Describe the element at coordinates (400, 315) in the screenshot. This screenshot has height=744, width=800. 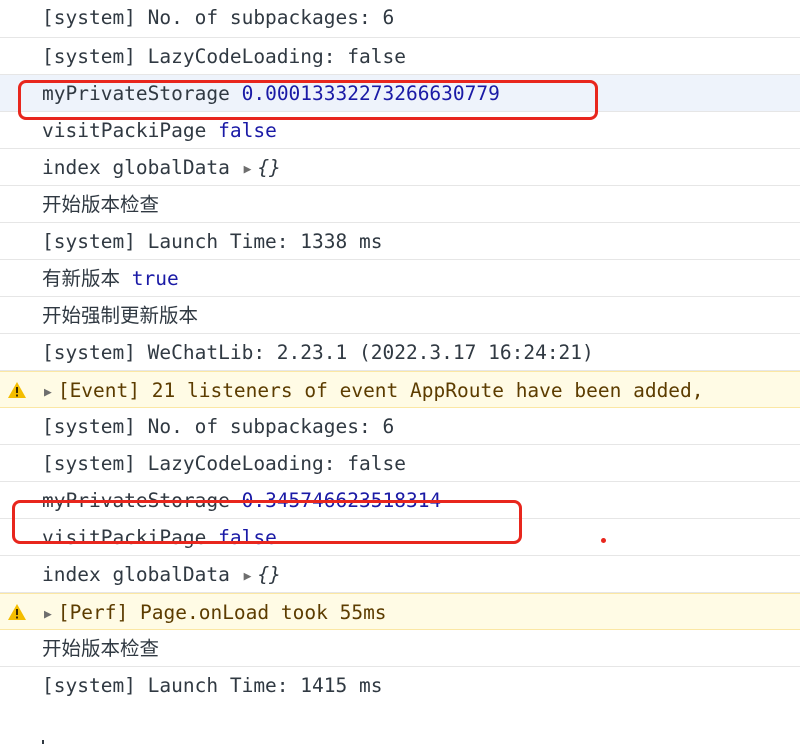
I see `log-row: 开始强制更新版本` at that location.